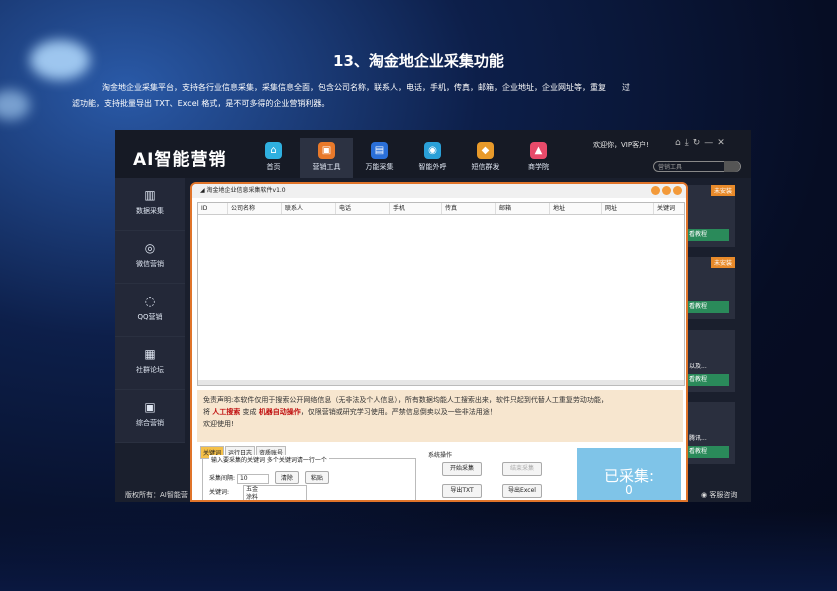 The width and height of the screenshot is (837, 591). What do you see at coordinates (226, 412) in the screenshot?
I see `notice-highlight: 人工搜索` at bounding box center [226, 412].